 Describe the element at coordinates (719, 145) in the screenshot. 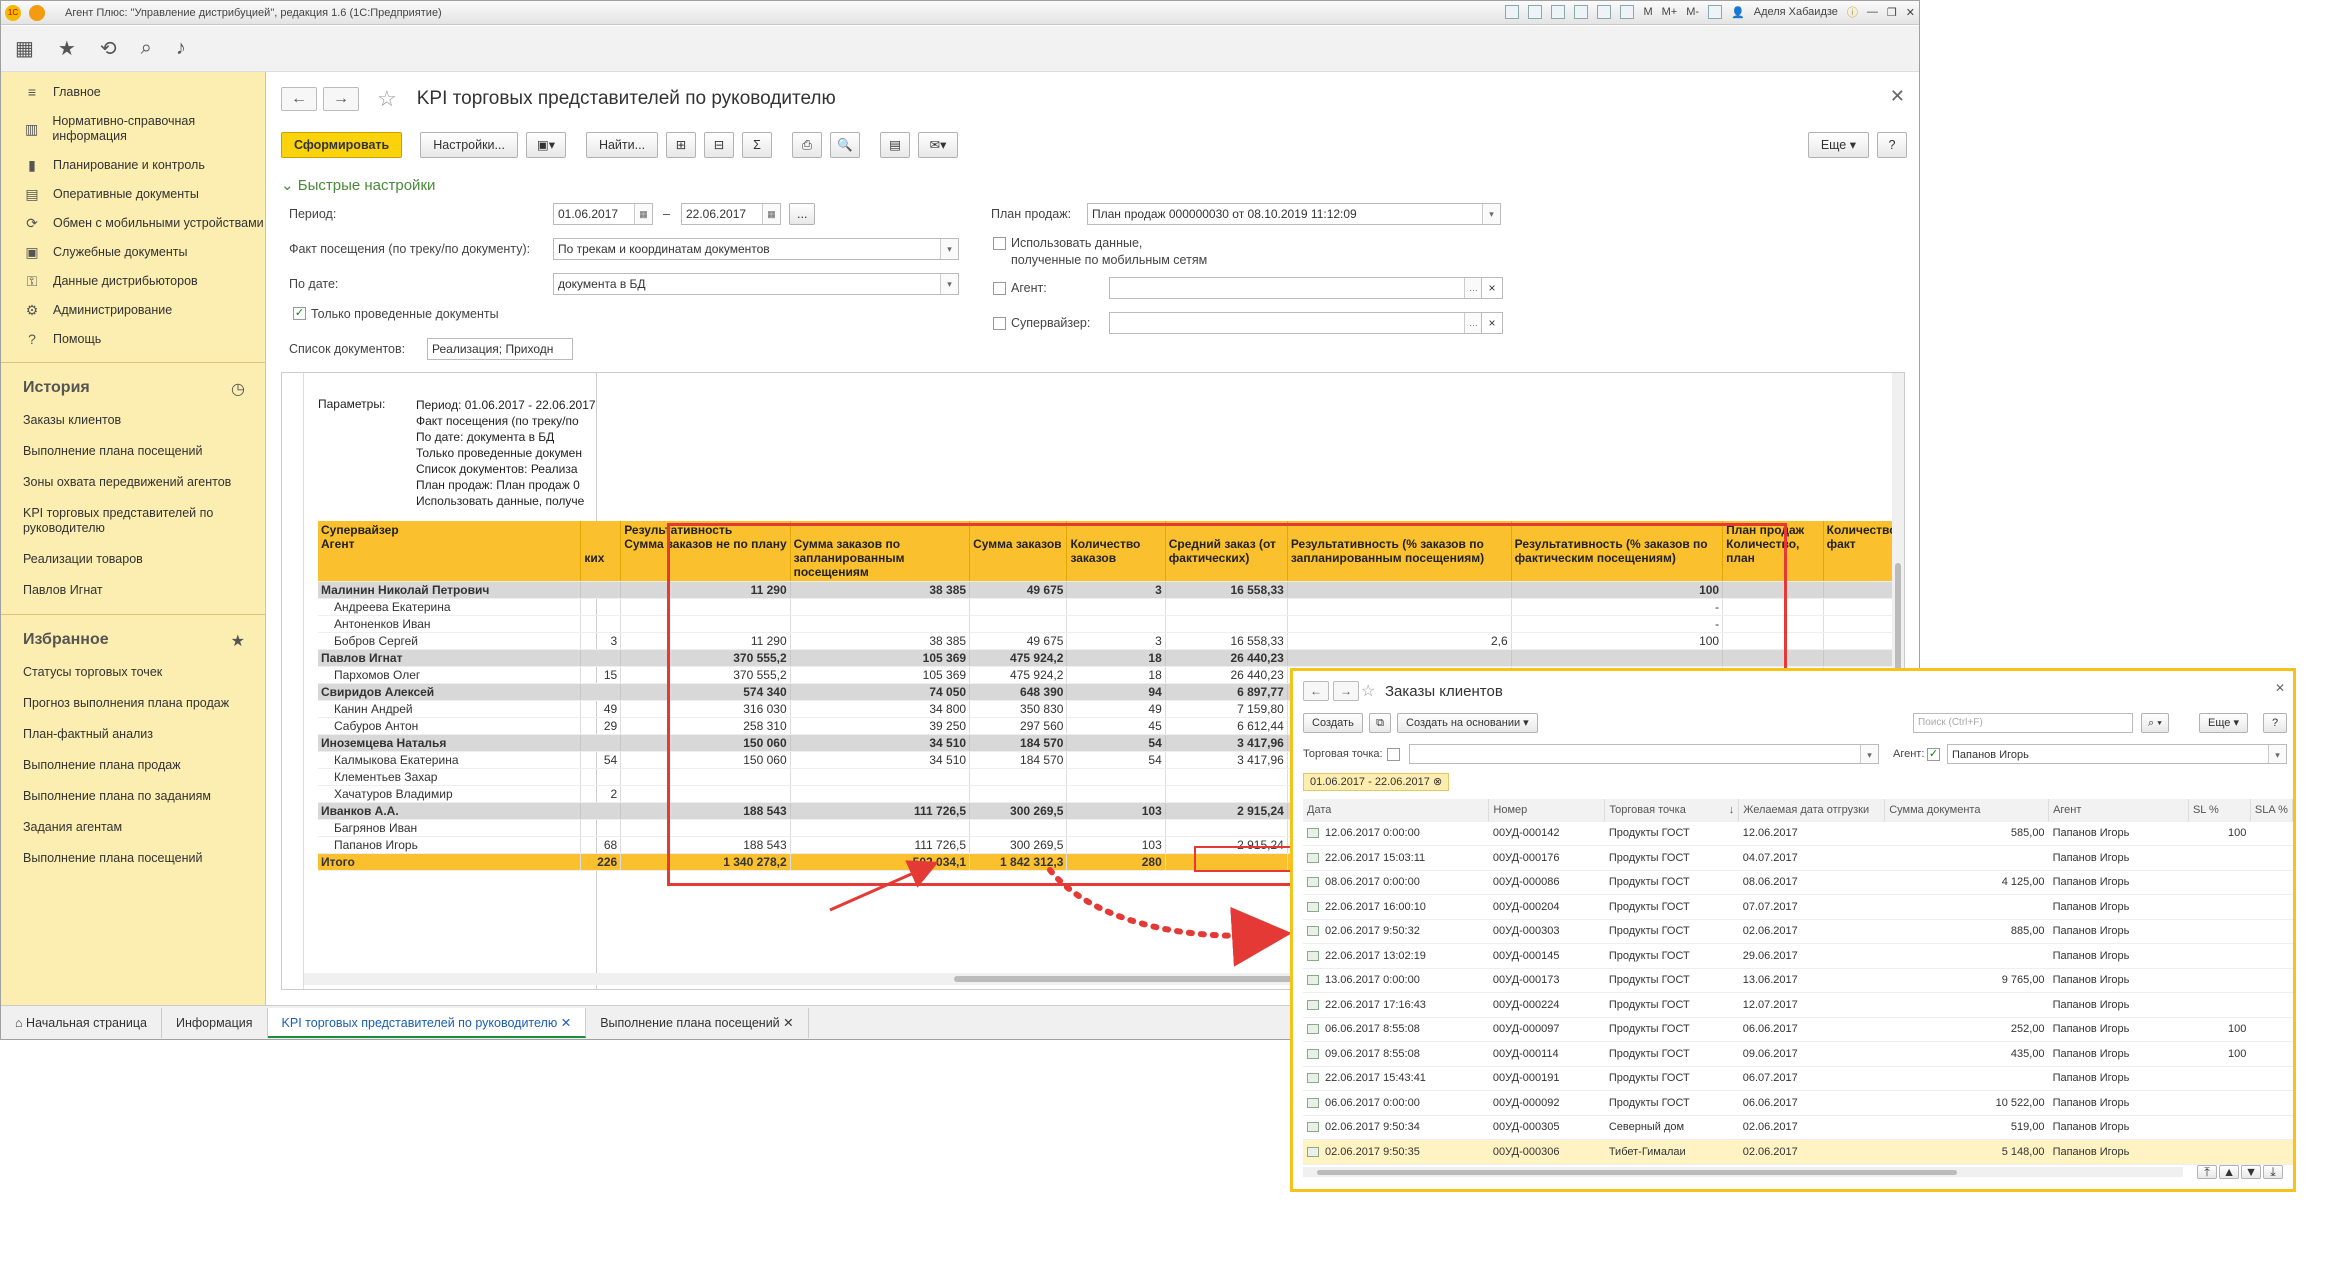

I see `collapse-icon: ⊟` at that location.